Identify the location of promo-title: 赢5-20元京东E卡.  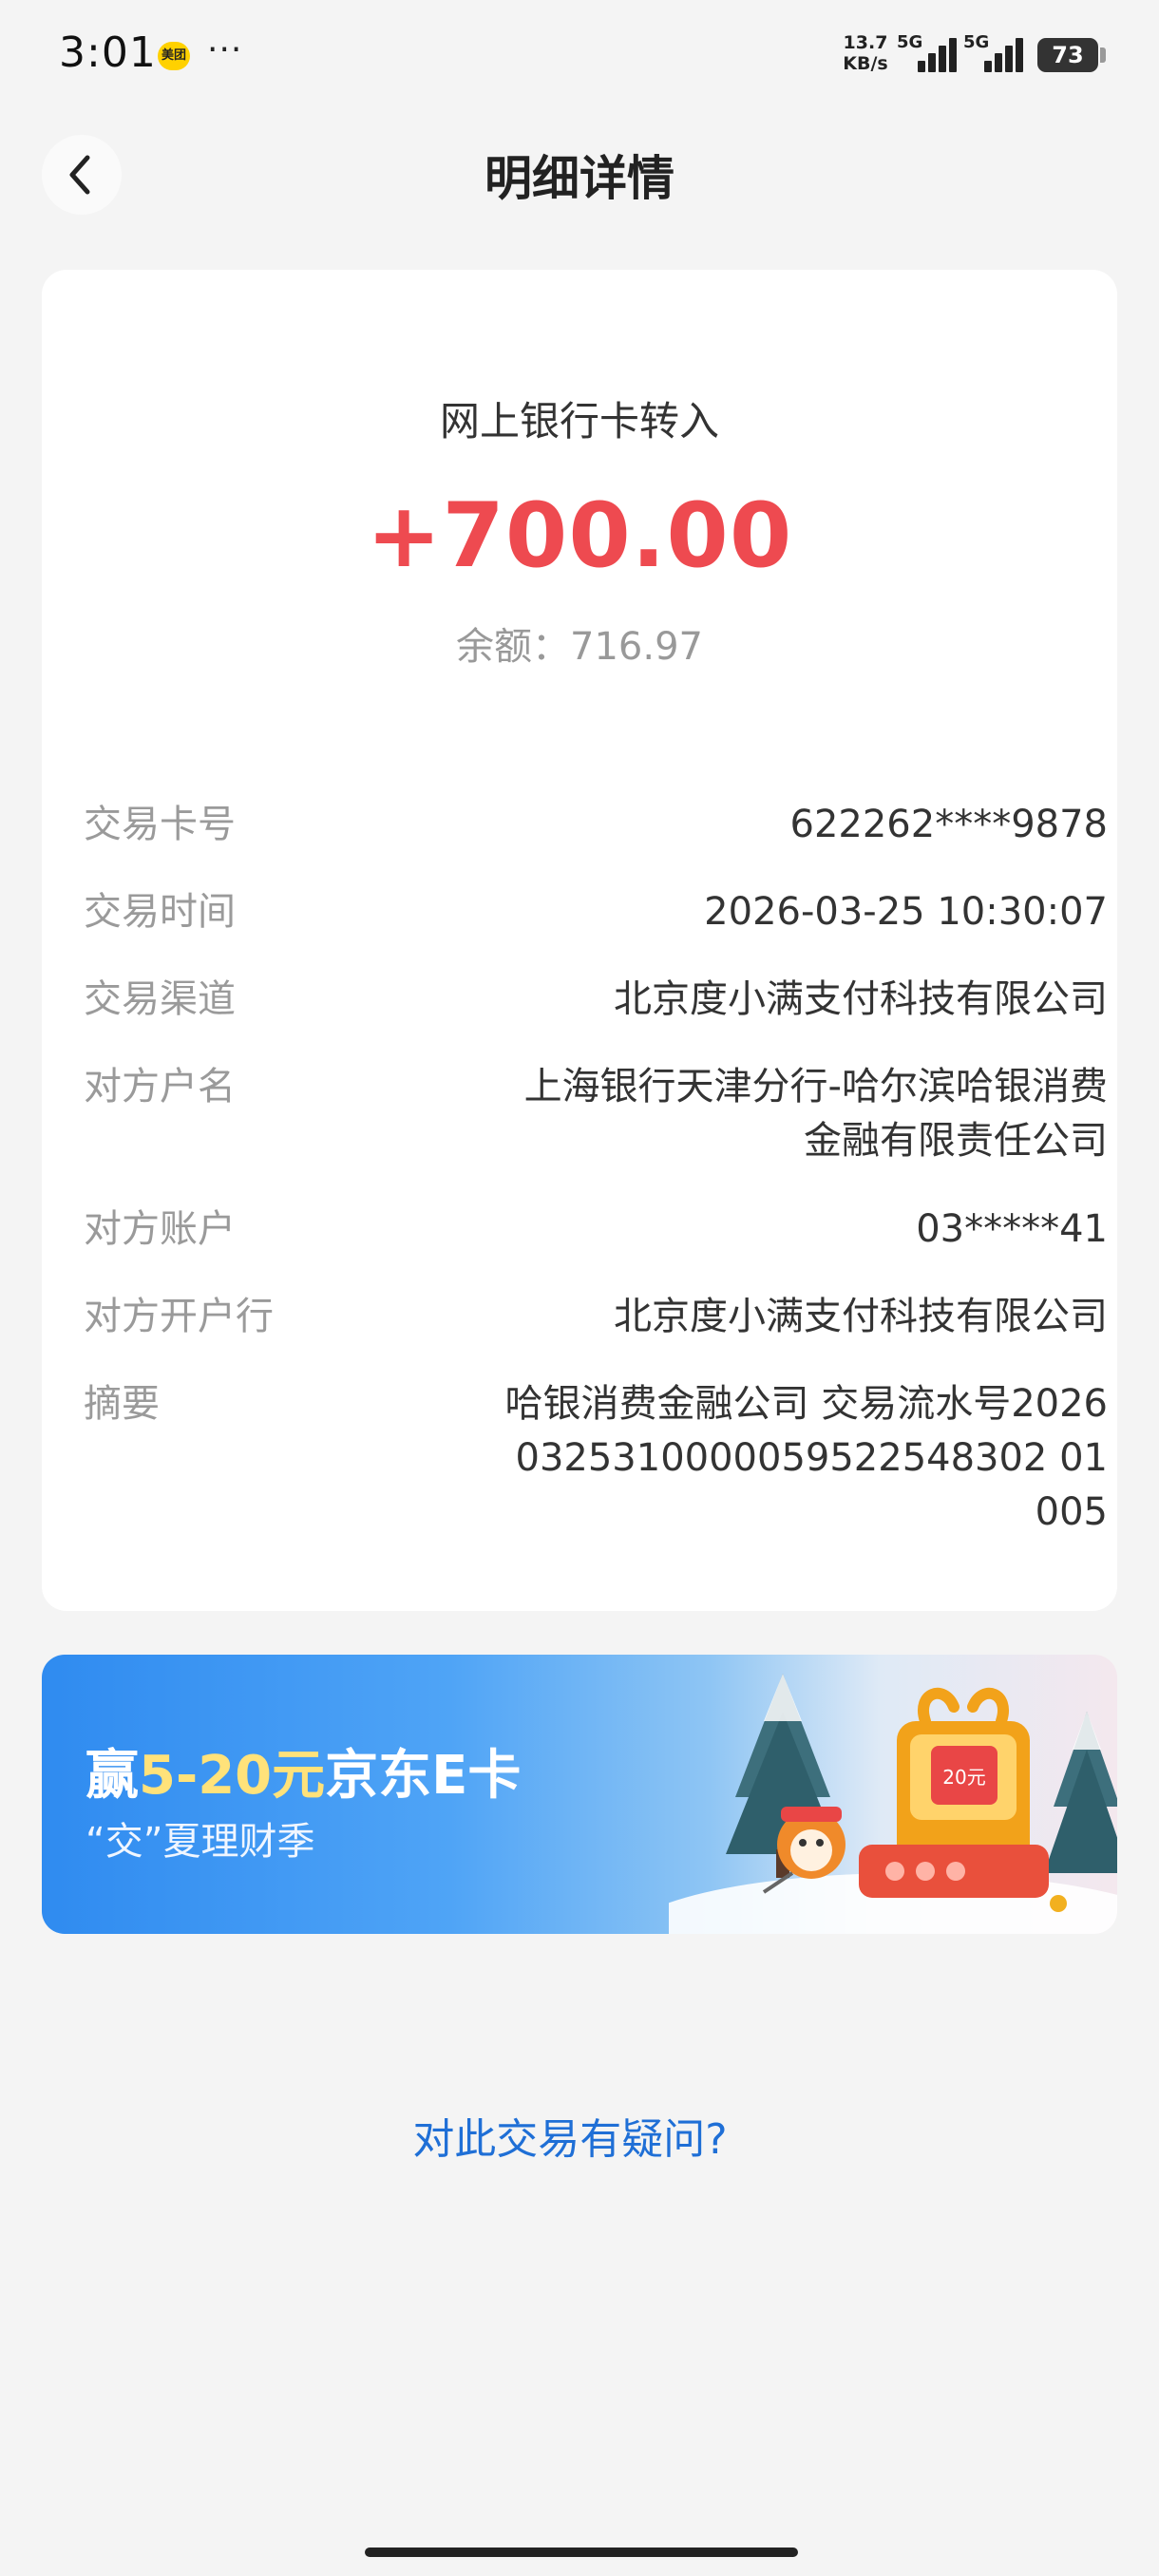
(303, 1771).